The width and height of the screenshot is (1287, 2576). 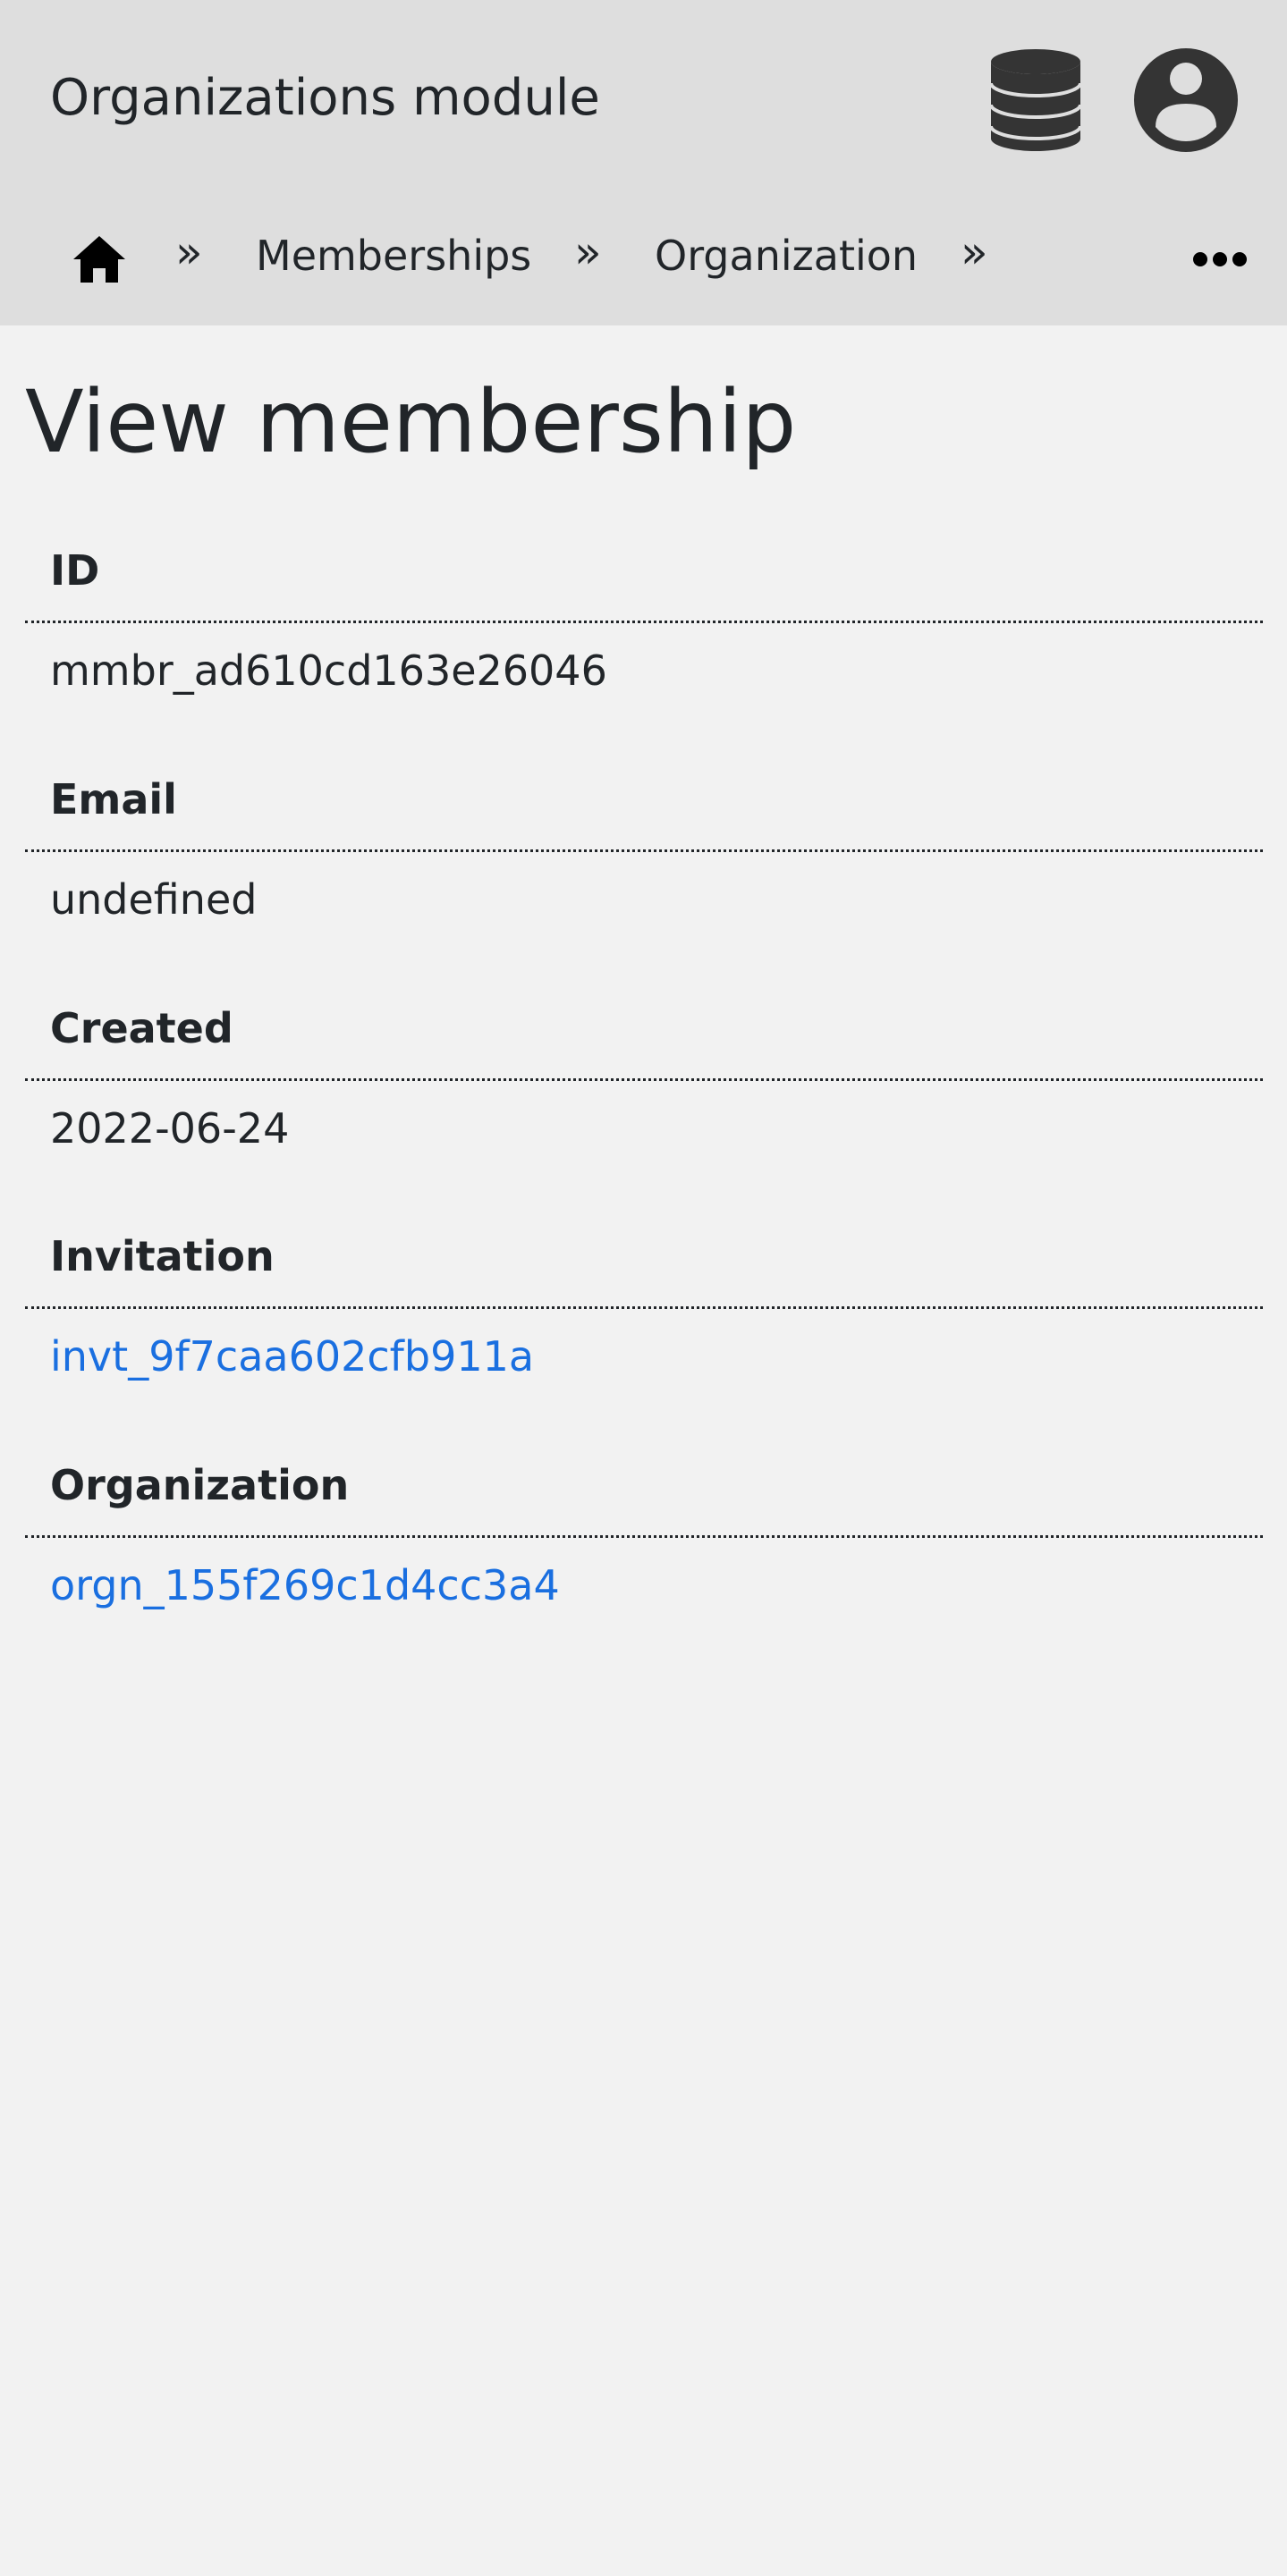 What do you see at coordinates (393, 256) in the screenshot?
I see `breadcrumb-memberships: Memberships` at bounding box center [393, 256].